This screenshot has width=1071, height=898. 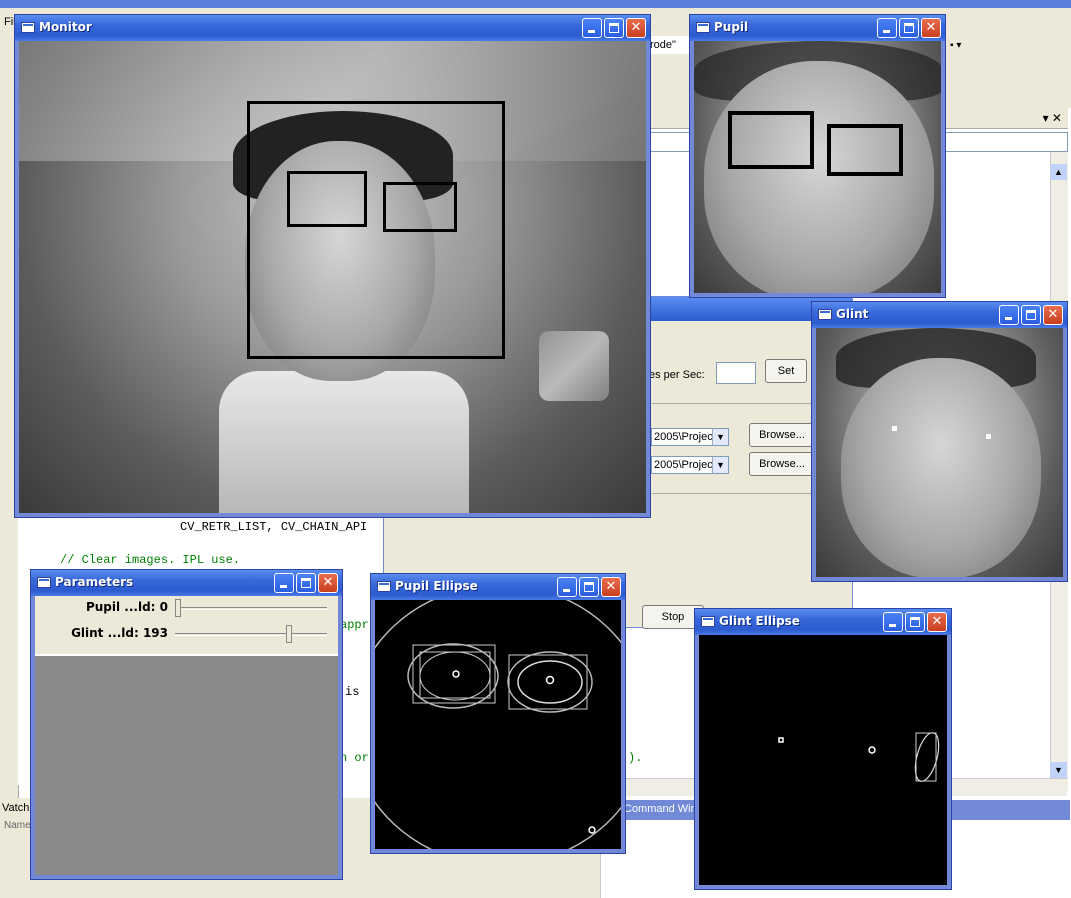 I want to click on face-ellipse, so click(x=498, y=724).